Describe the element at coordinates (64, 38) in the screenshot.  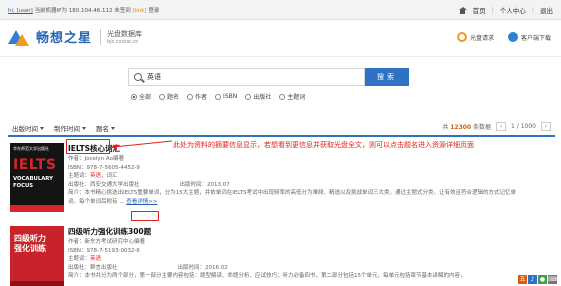
I see `logo-text: 畅想之星` at that location.